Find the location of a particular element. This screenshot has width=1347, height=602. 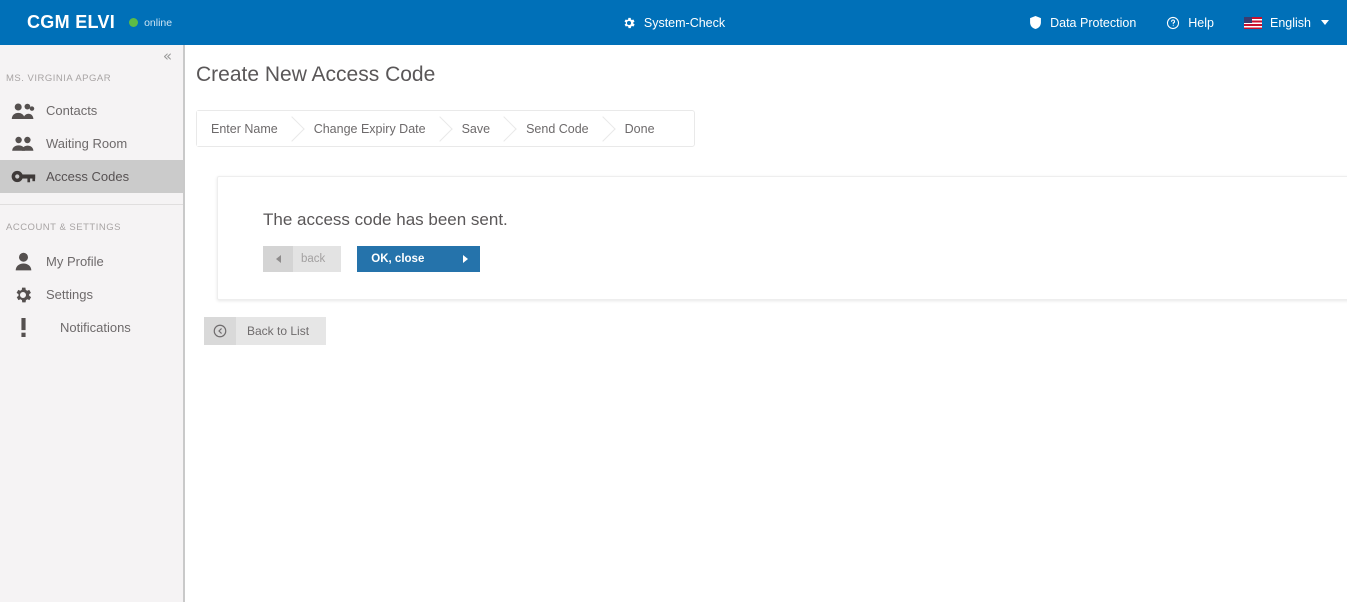

chevron-down-icon is located at coordinates (1325, 22).